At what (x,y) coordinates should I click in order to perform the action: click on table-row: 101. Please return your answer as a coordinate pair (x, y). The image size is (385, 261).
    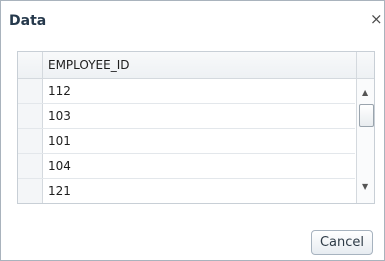
    Looking at the image, I should click on (186, 141).